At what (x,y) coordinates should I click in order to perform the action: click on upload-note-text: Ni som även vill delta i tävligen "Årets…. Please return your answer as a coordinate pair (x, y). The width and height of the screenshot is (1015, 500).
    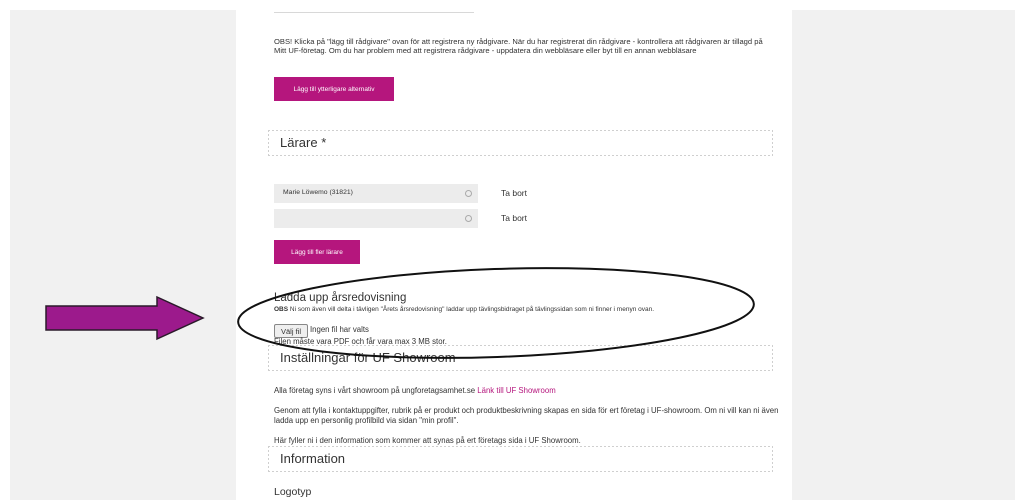
    Looking at the image, I should click on (471, 309).